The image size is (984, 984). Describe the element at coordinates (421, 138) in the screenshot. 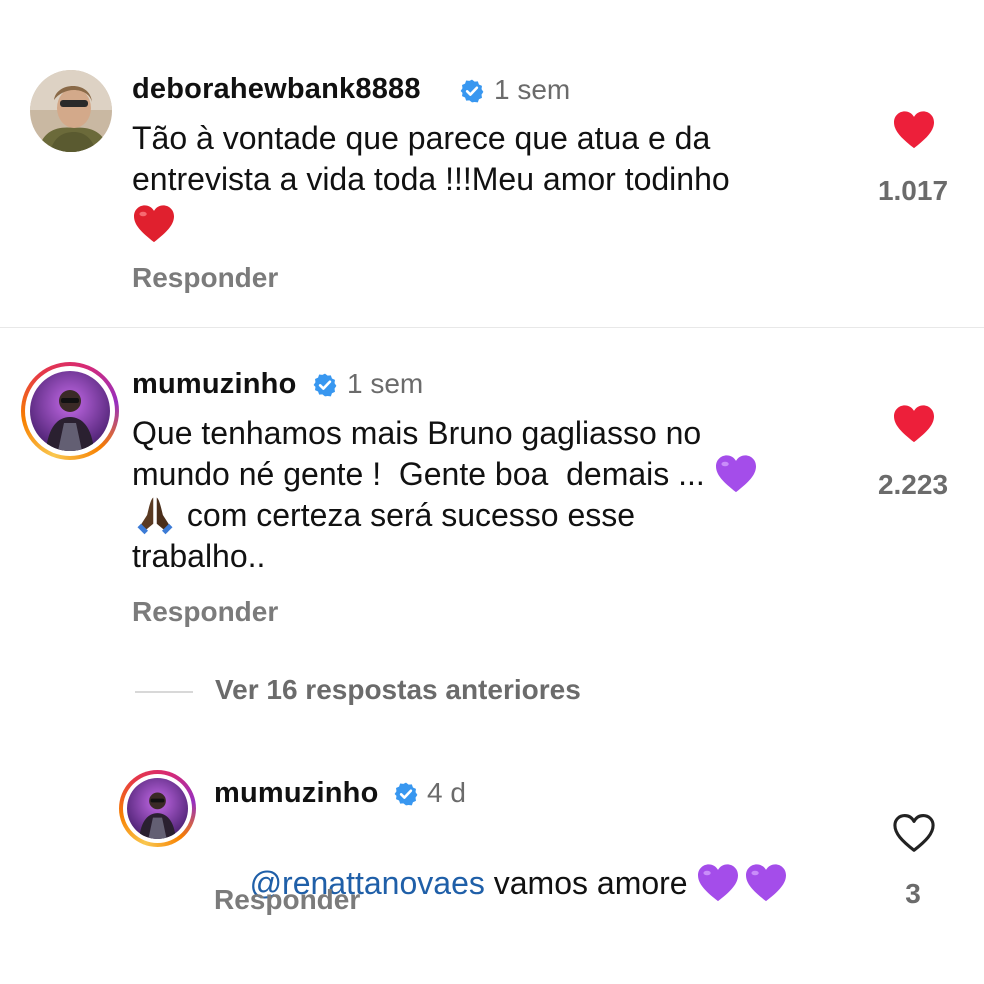

I see `comment-text-line: Tão à vontade que parece que atua e da` at that location.